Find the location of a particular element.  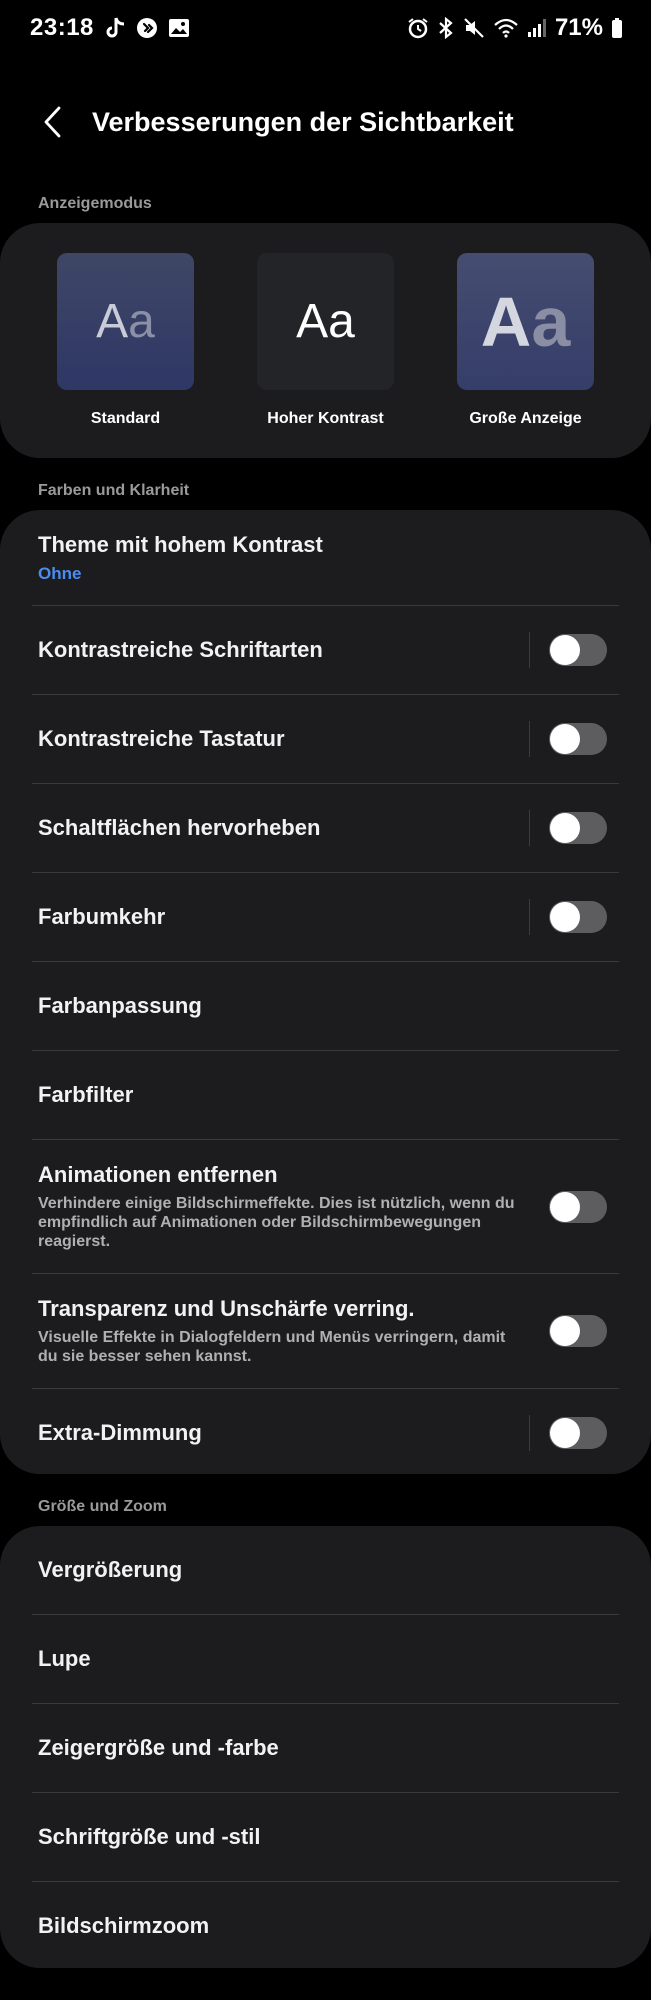

list-item-high-contrast-keyboard: Kontrastreiche Tastatur is located at coordinates (325, 739).